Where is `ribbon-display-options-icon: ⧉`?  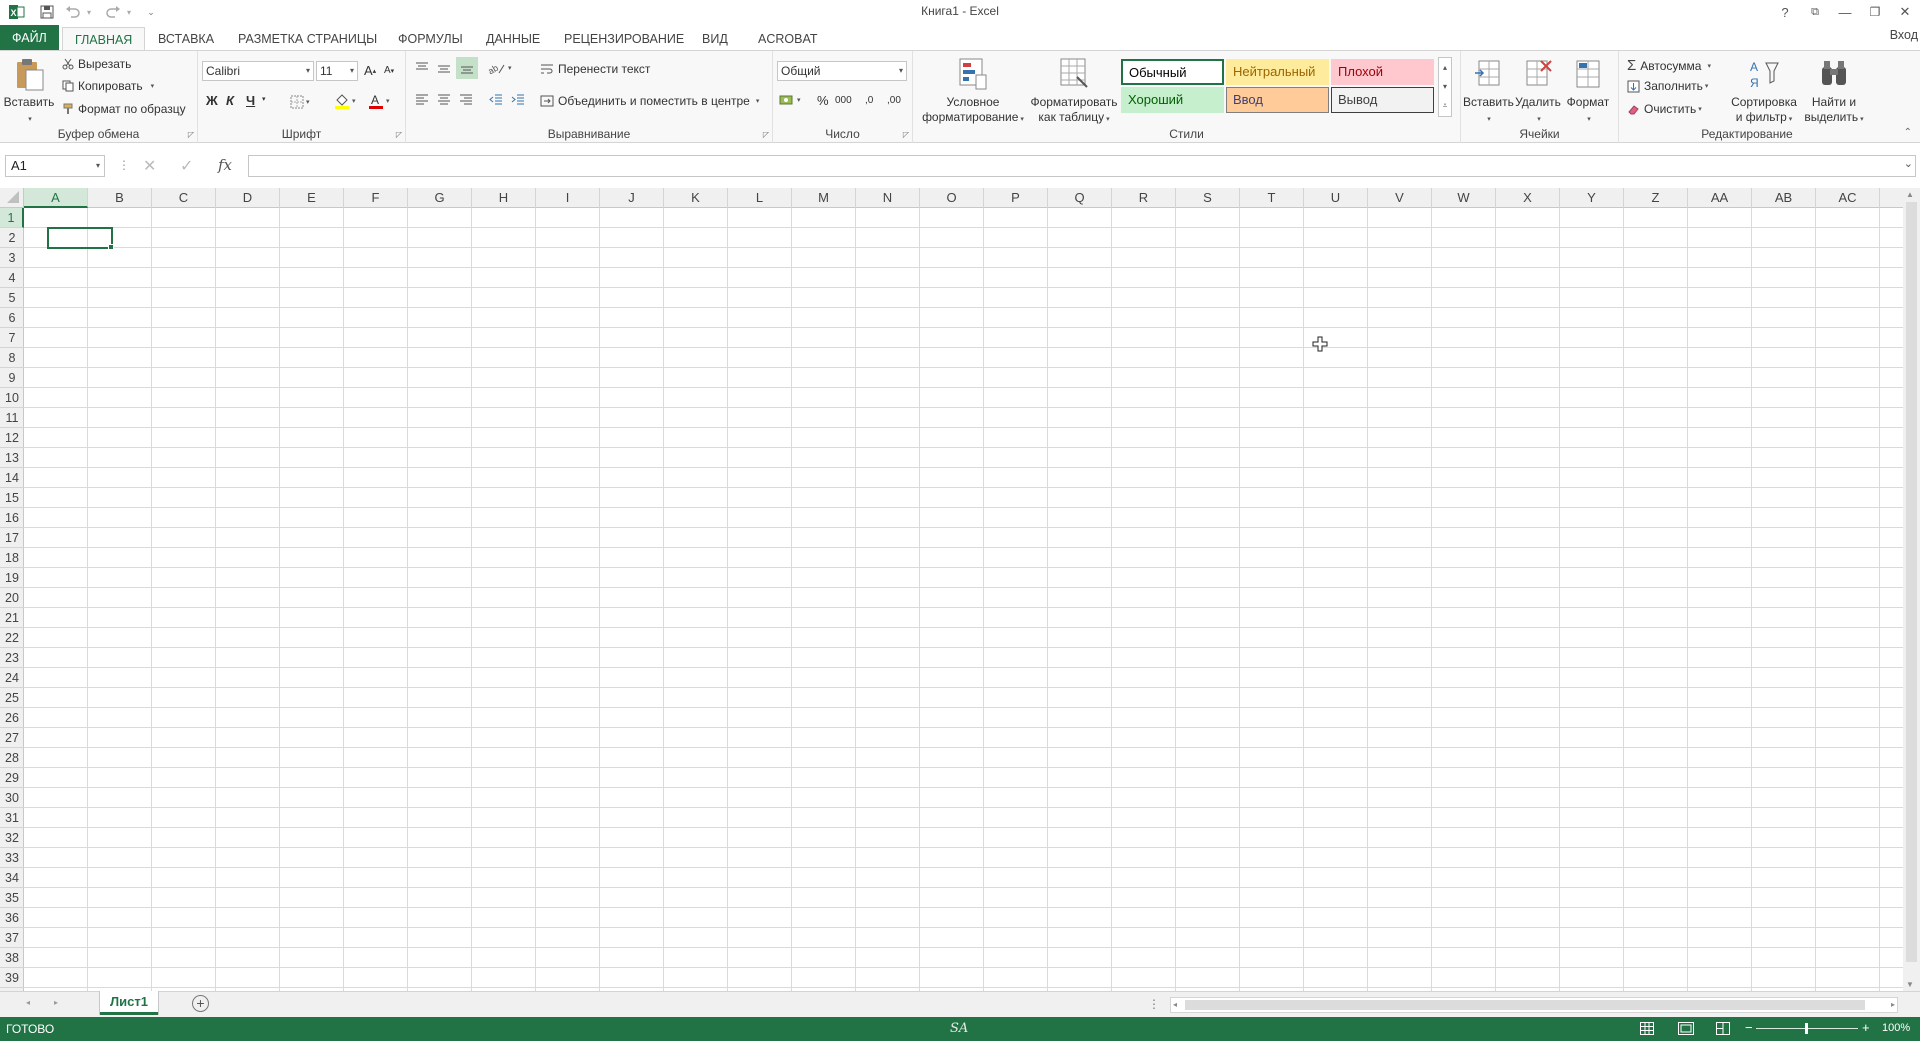 ribbon-display-options-icon: ⧉ is located at coordinates (1815, 12).